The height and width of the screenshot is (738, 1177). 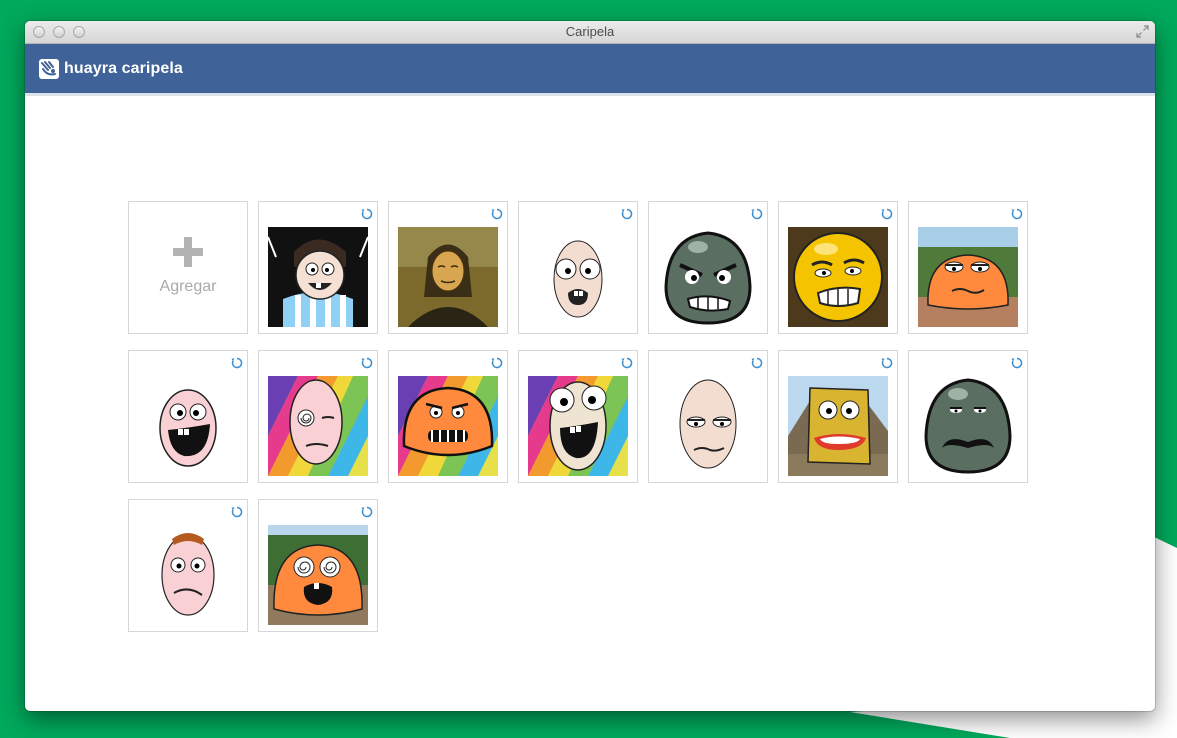 I want to click on window-title: Caripela, so click(x=590, y=31).